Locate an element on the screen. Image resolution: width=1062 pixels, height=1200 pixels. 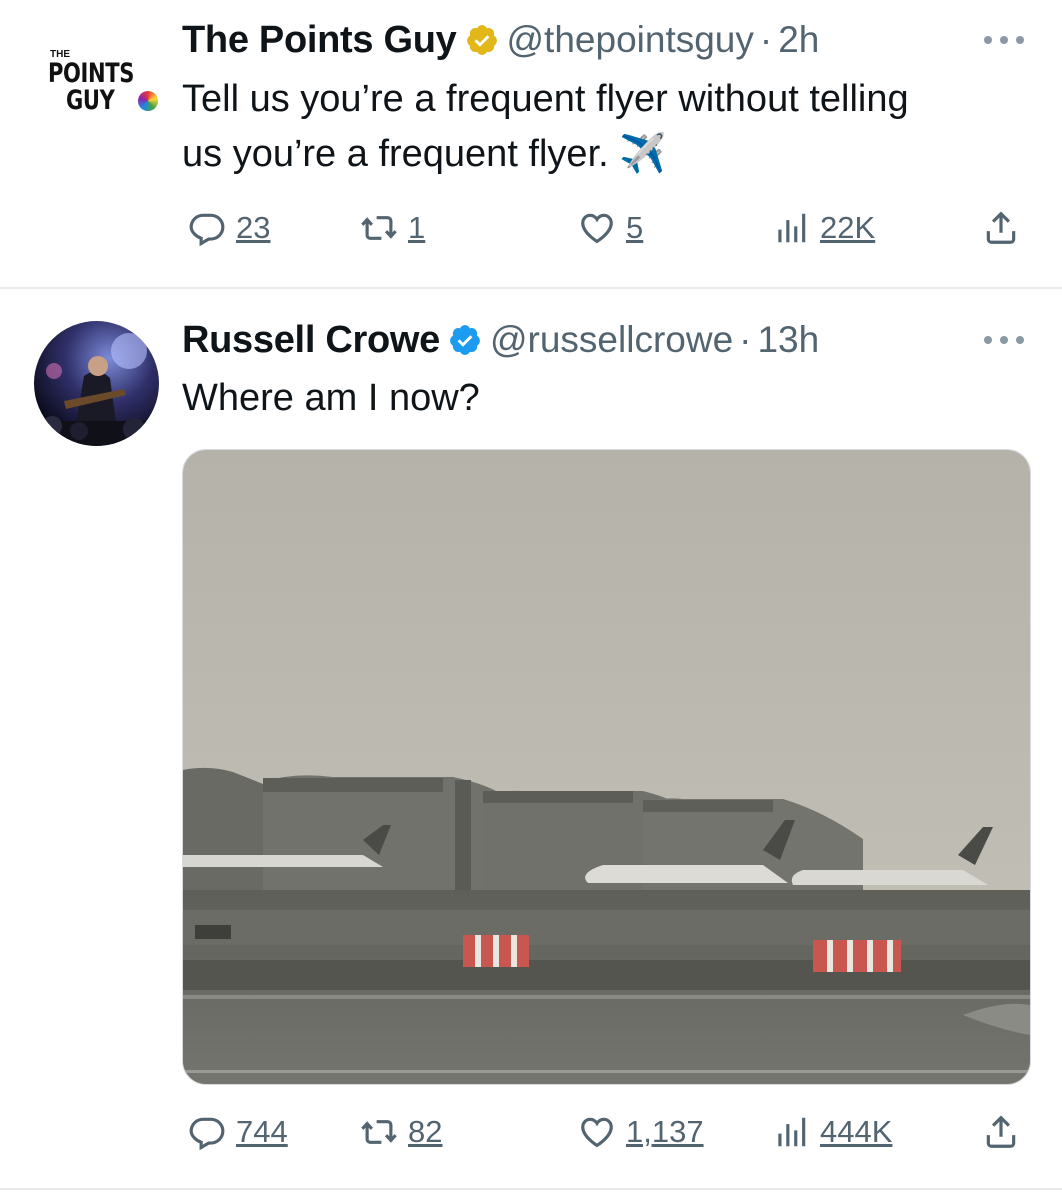
concert-avatar-icon is located at coordinates (96, 383).